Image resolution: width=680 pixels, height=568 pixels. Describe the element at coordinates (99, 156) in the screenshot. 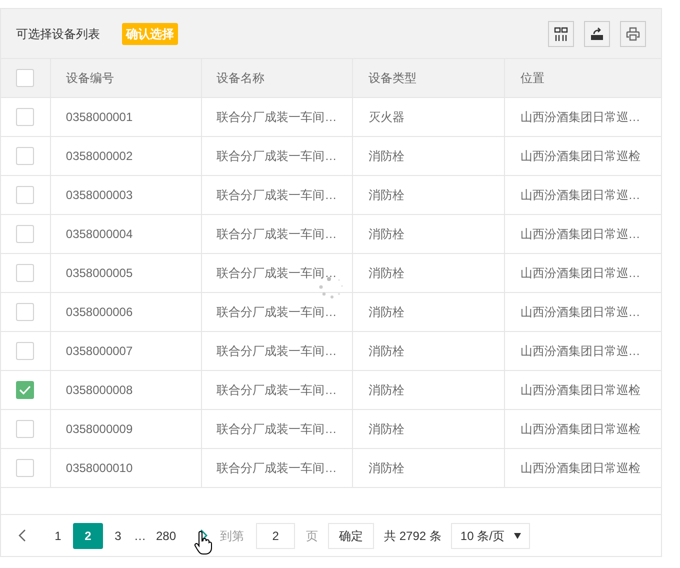

I see `table-cell-text: 0358000002` at that location.